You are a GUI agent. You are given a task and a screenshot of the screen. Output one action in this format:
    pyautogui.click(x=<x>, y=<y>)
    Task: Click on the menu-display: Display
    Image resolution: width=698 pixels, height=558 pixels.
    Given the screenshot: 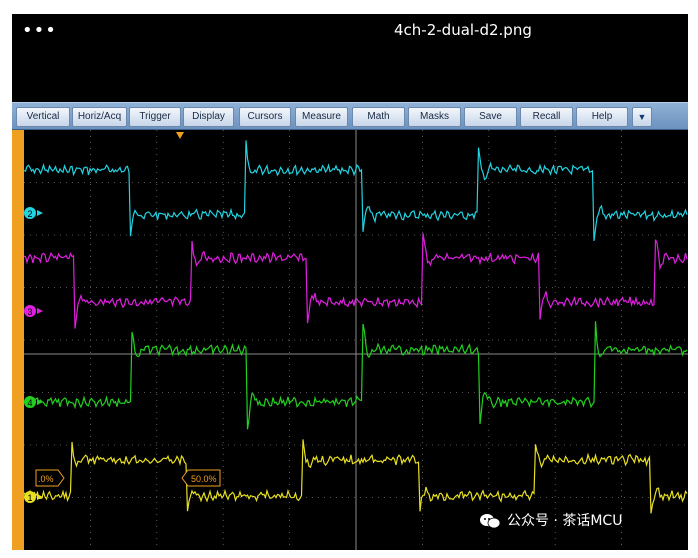 What is the action you would take?
    pyautogui.click(x=208, y=117)
    